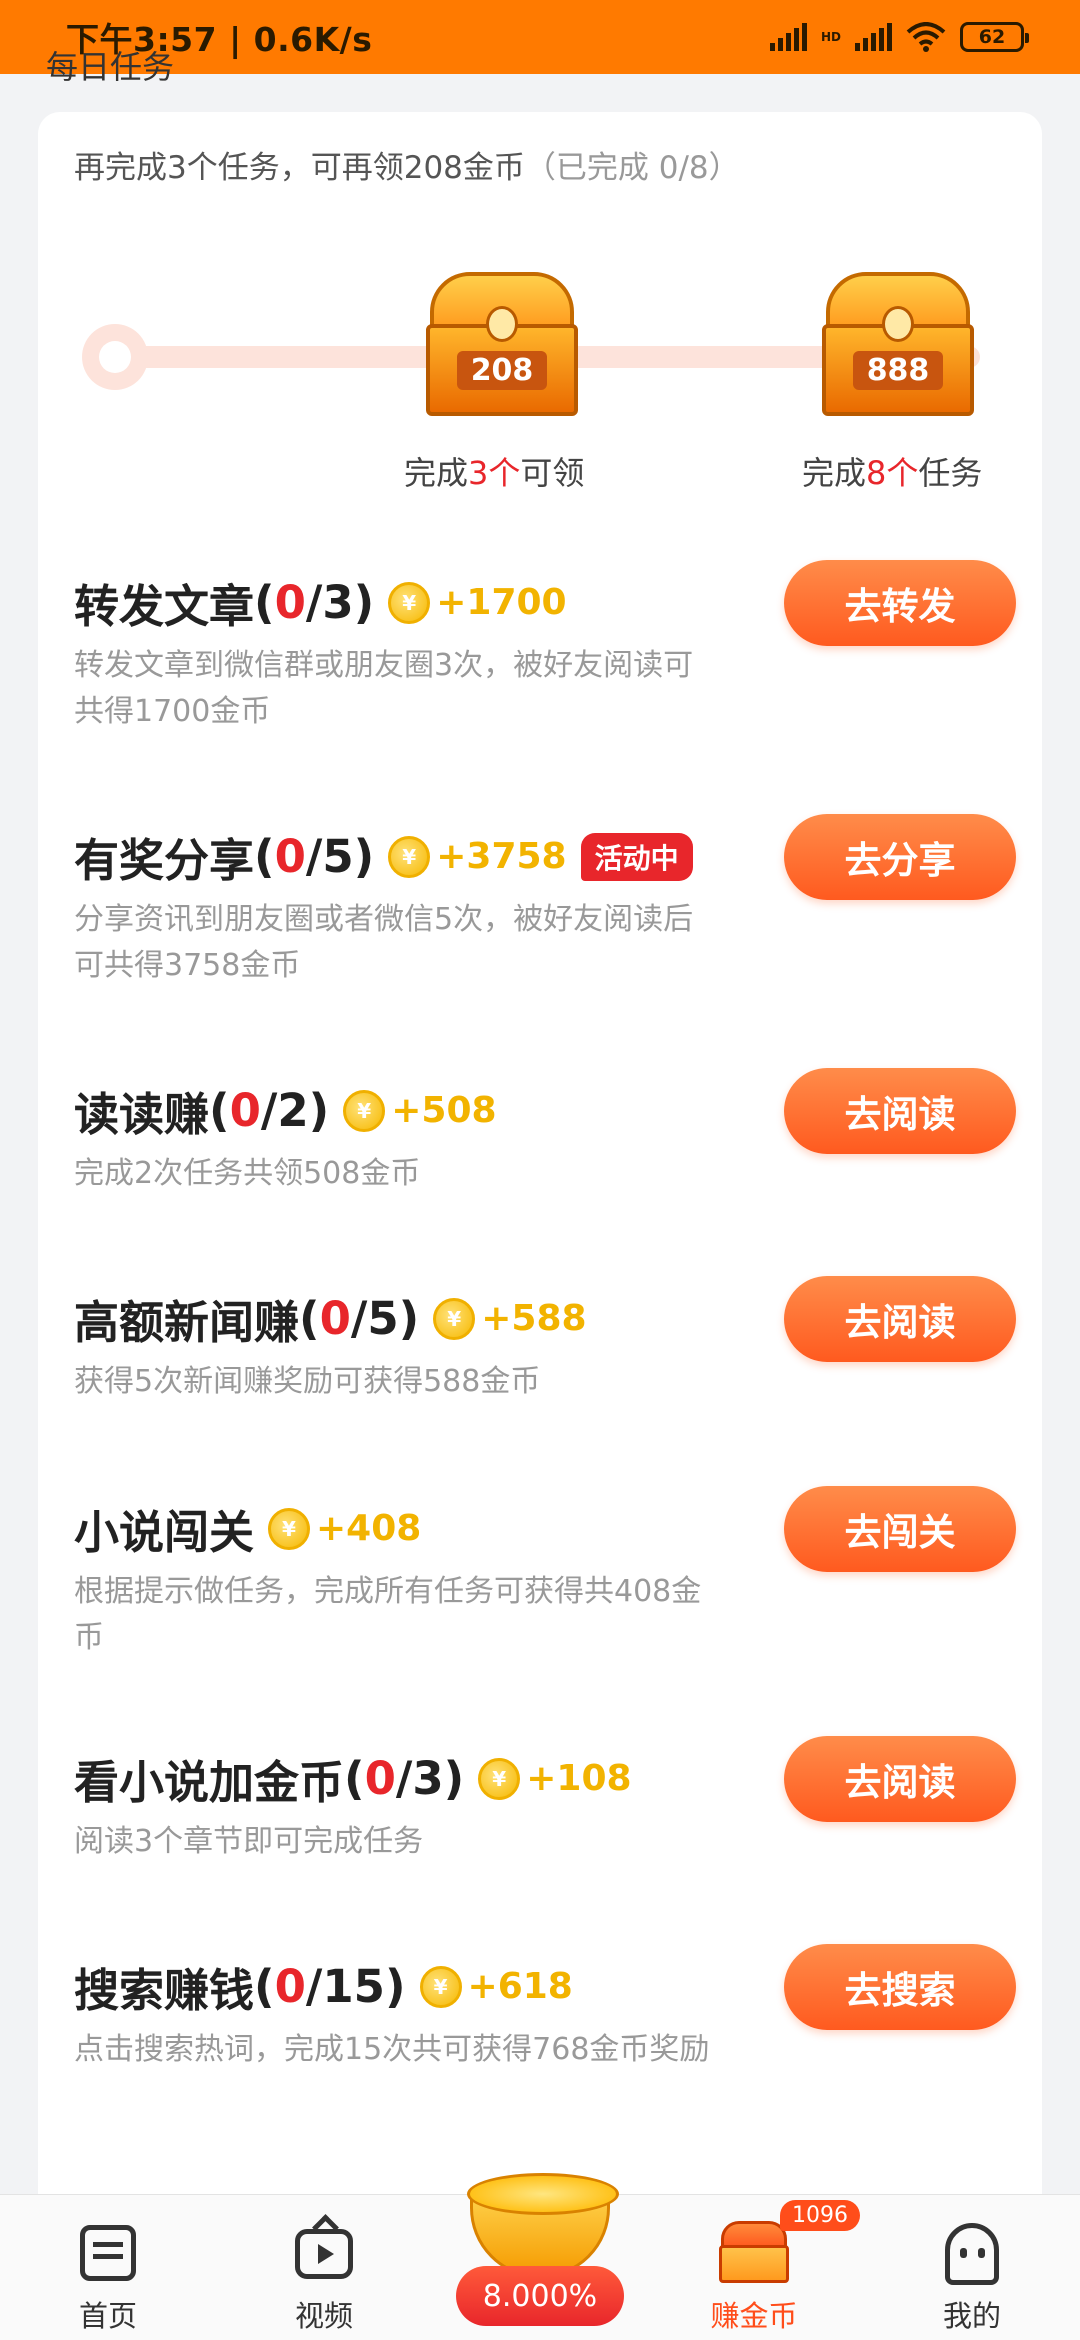 The width and height of the screenshot is (1080, 2340). I want to click on progress-start-dot, so click(115, 357).